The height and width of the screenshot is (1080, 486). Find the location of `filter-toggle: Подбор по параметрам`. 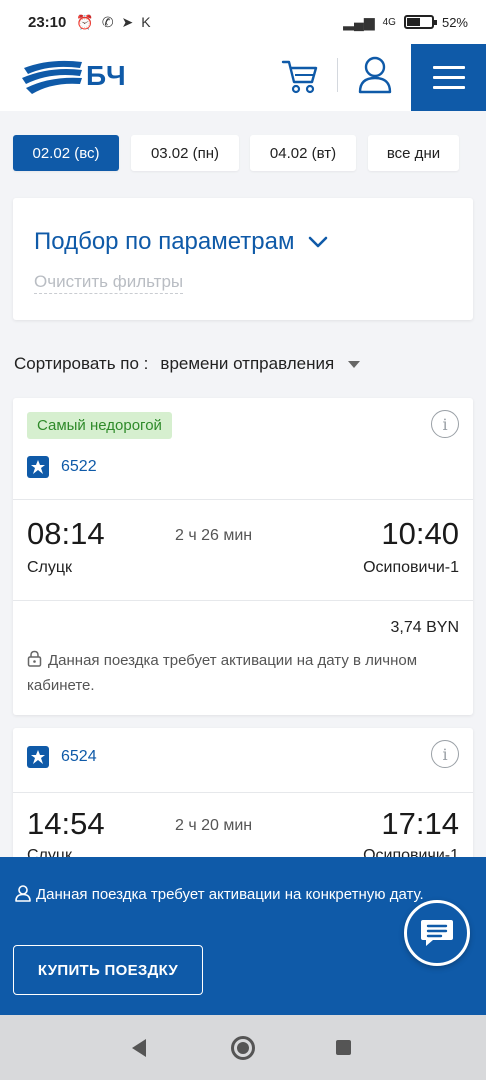

filter-toggle: Подбор по параметрам is located at coordinates (181, 242).